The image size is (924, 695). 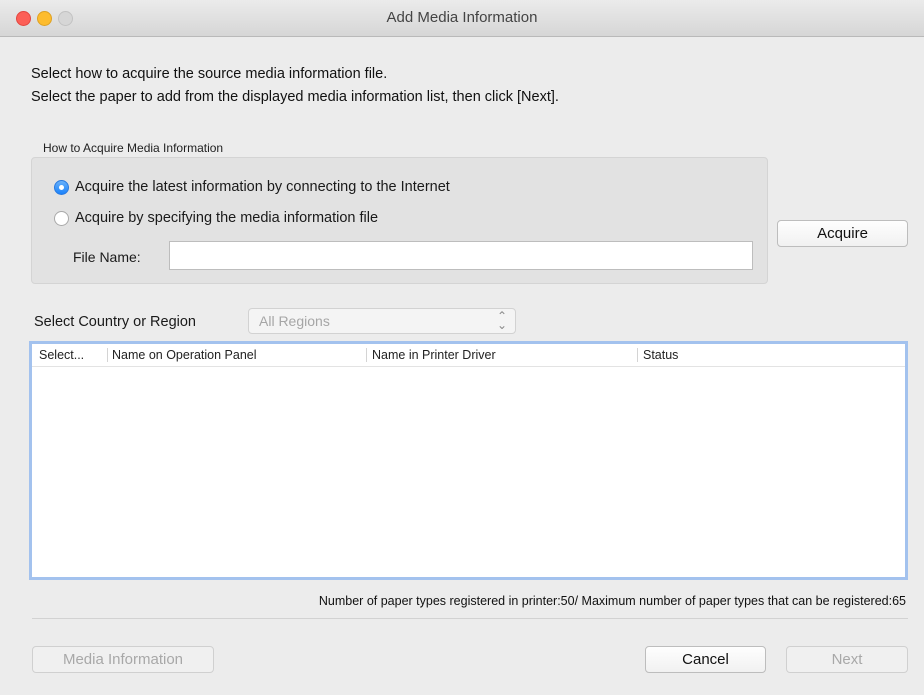 I want to click on column-header-driver-name: Name in Printer Driver, so click(x=434, y=355).